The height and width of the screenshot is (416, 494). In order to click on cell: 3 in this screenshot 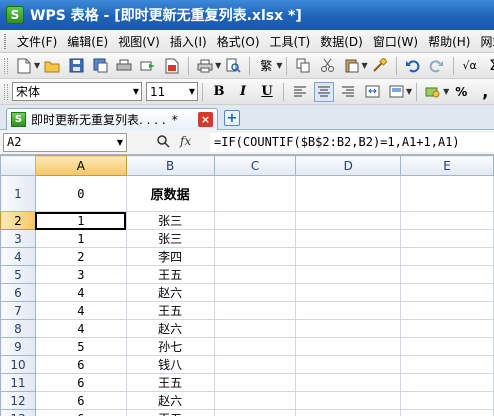, I will do `click(80, 274)`.